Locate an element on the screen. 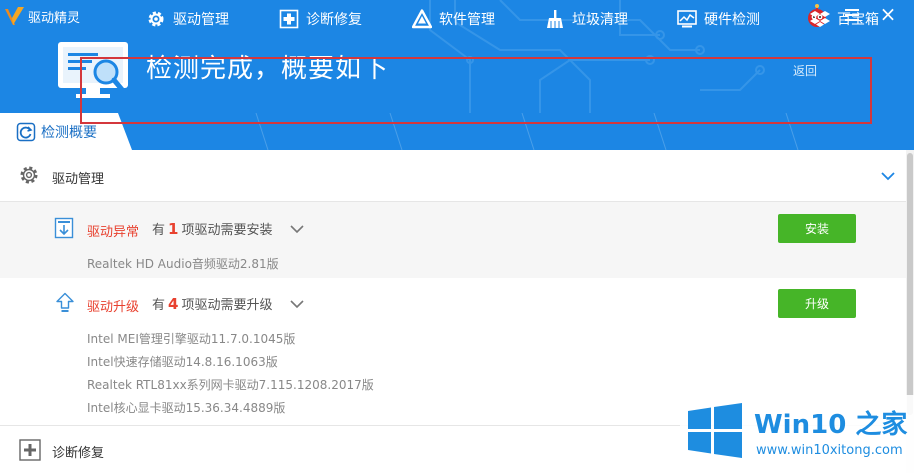 The height and width of the screenshot is (473, 914). driver-item: Intel核心显卡驱动15.36.34.4889版 is located at coordinates (186, 408).